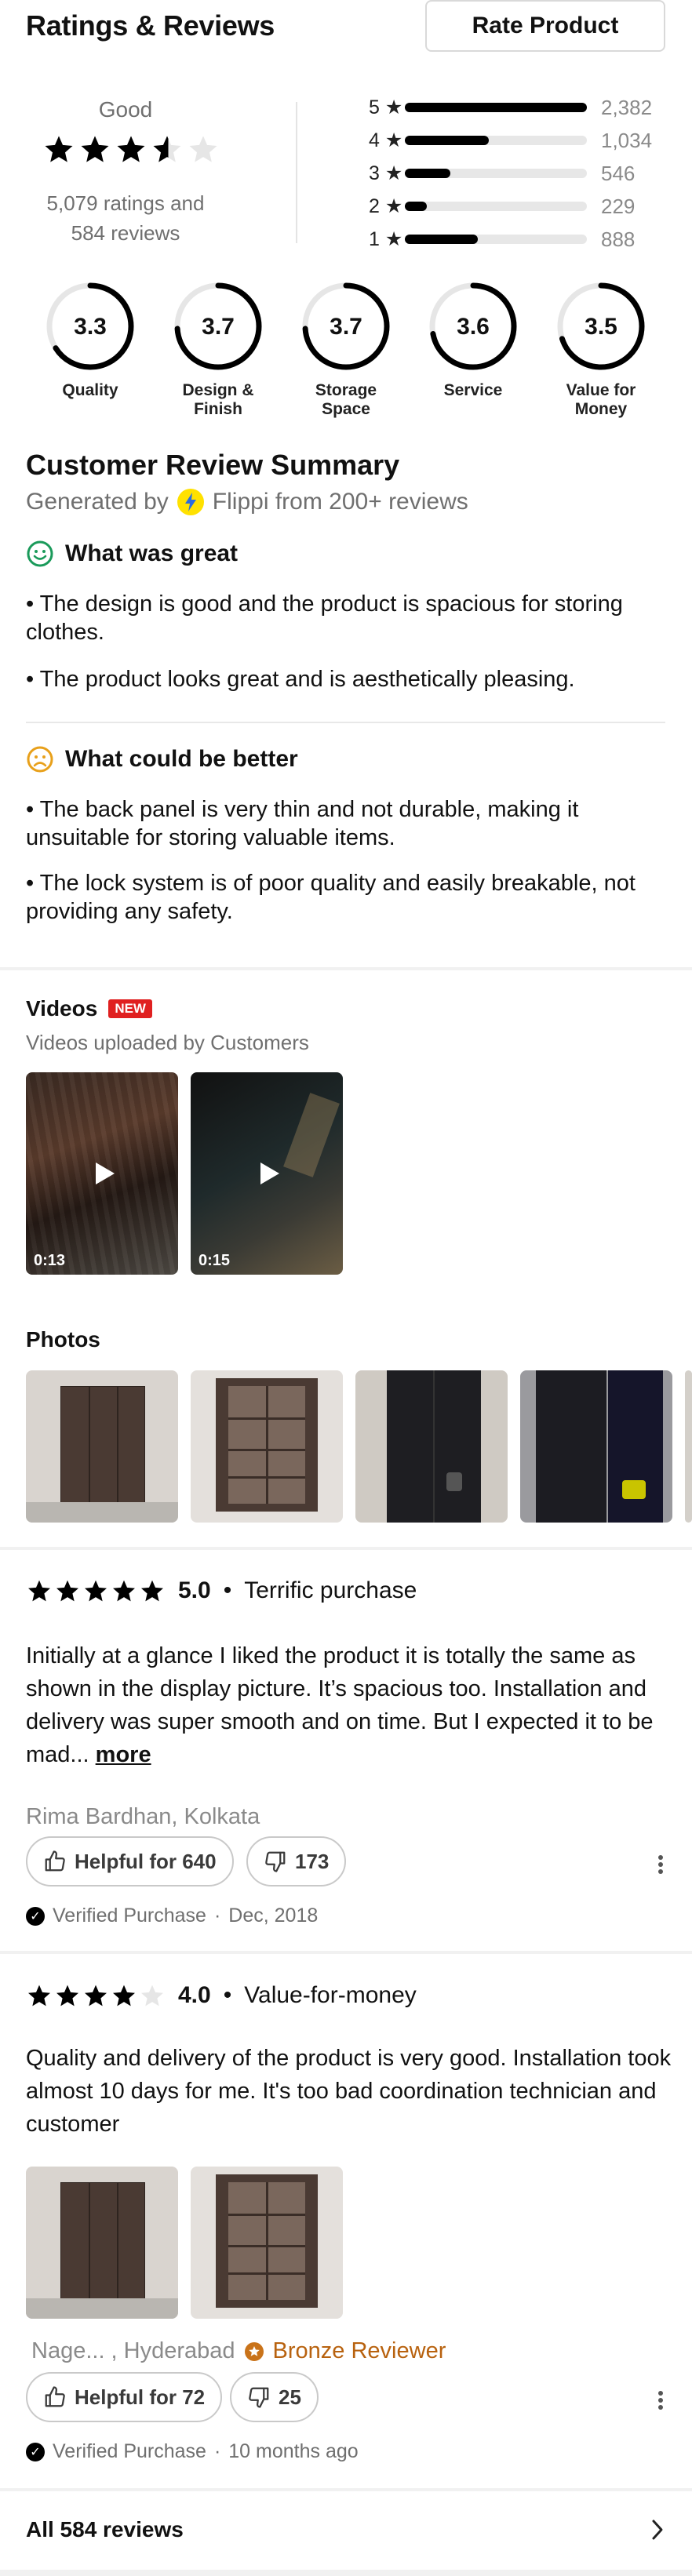 The width and height of the screenshot is (692, 2576). I want to click on aspect-rating: 3.5 Value for Money, so click(601, 349).